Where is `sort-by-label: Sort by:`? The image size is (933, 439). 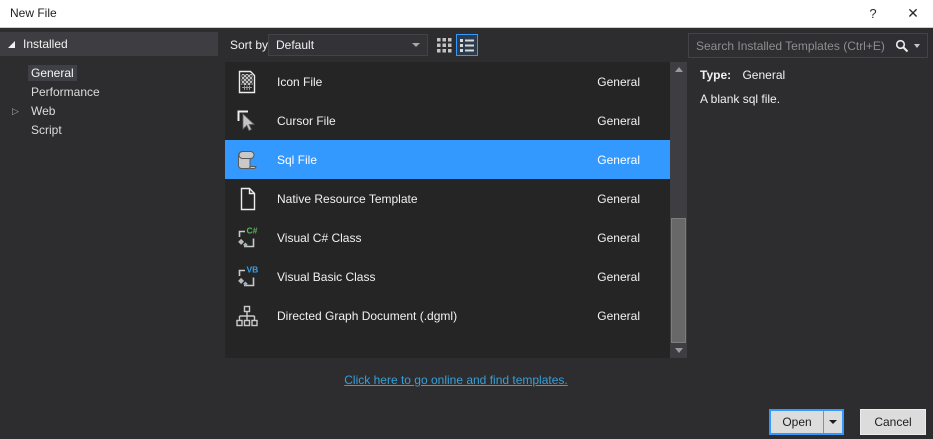
sort-by-label: Sort by: is located at coordinates (251, 45).